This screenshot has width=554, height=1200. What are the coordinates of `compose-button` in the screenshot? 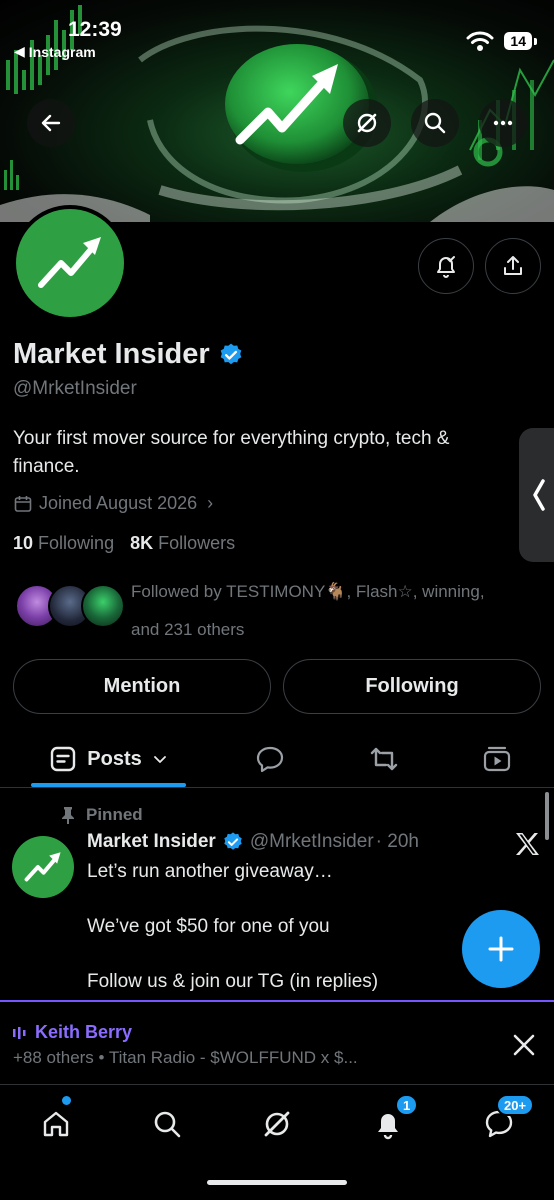 It's located at (501, 949).